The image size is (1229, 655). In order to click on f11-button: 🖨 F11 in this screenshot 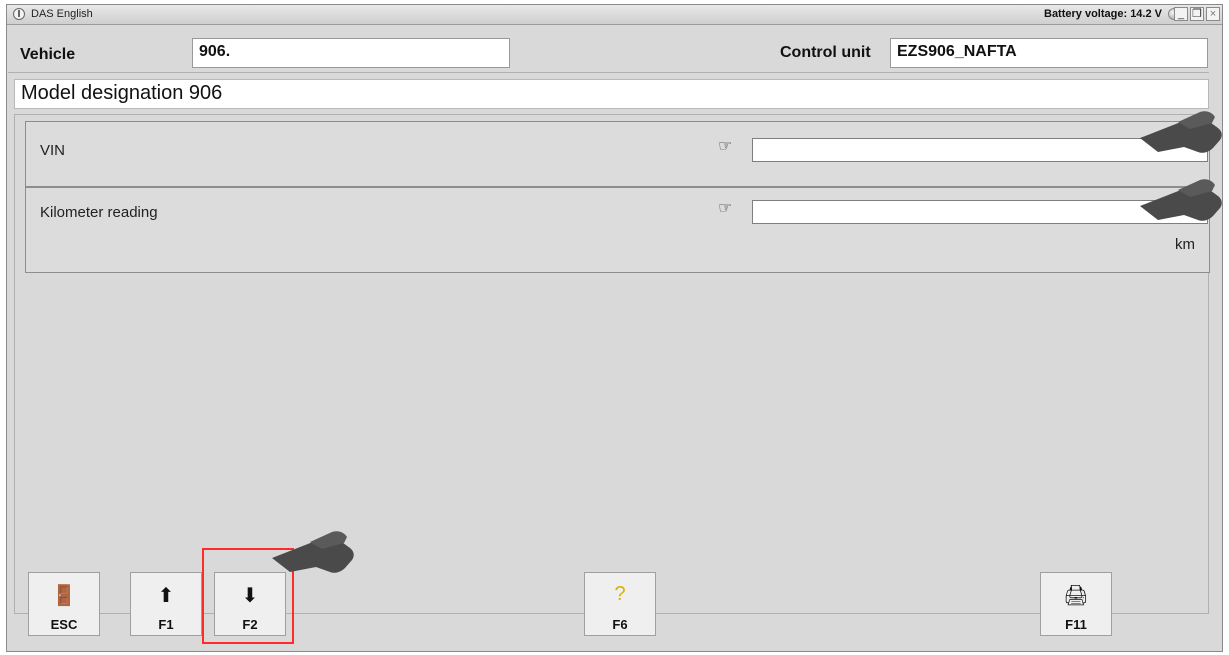, I will do `click(1076, 604)`.